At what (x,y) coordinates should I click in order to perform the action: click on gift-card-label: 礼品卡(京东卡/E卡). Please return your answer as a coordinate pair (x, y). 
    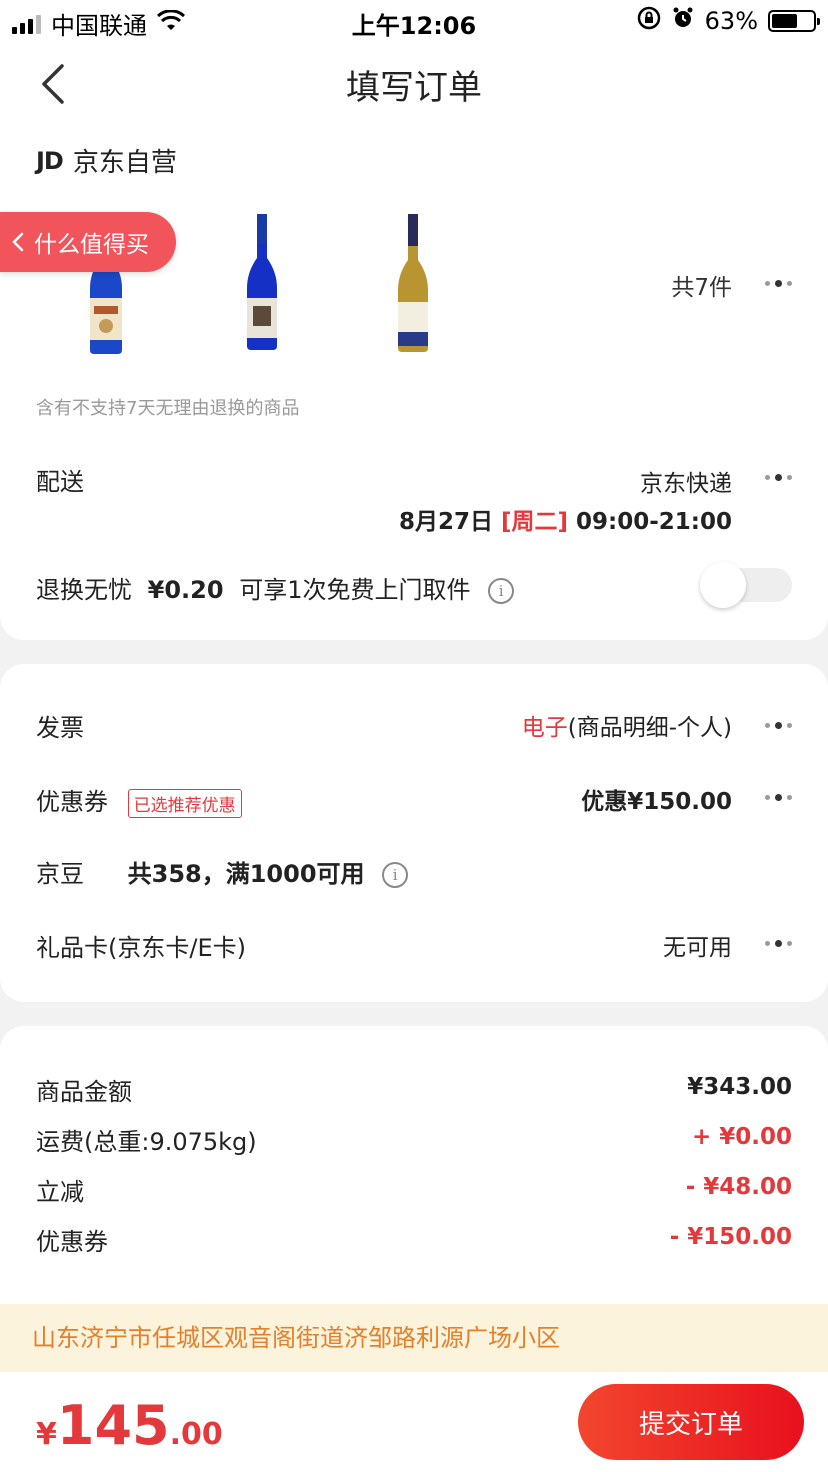
    Looking at the image, I should click on (141, 948).